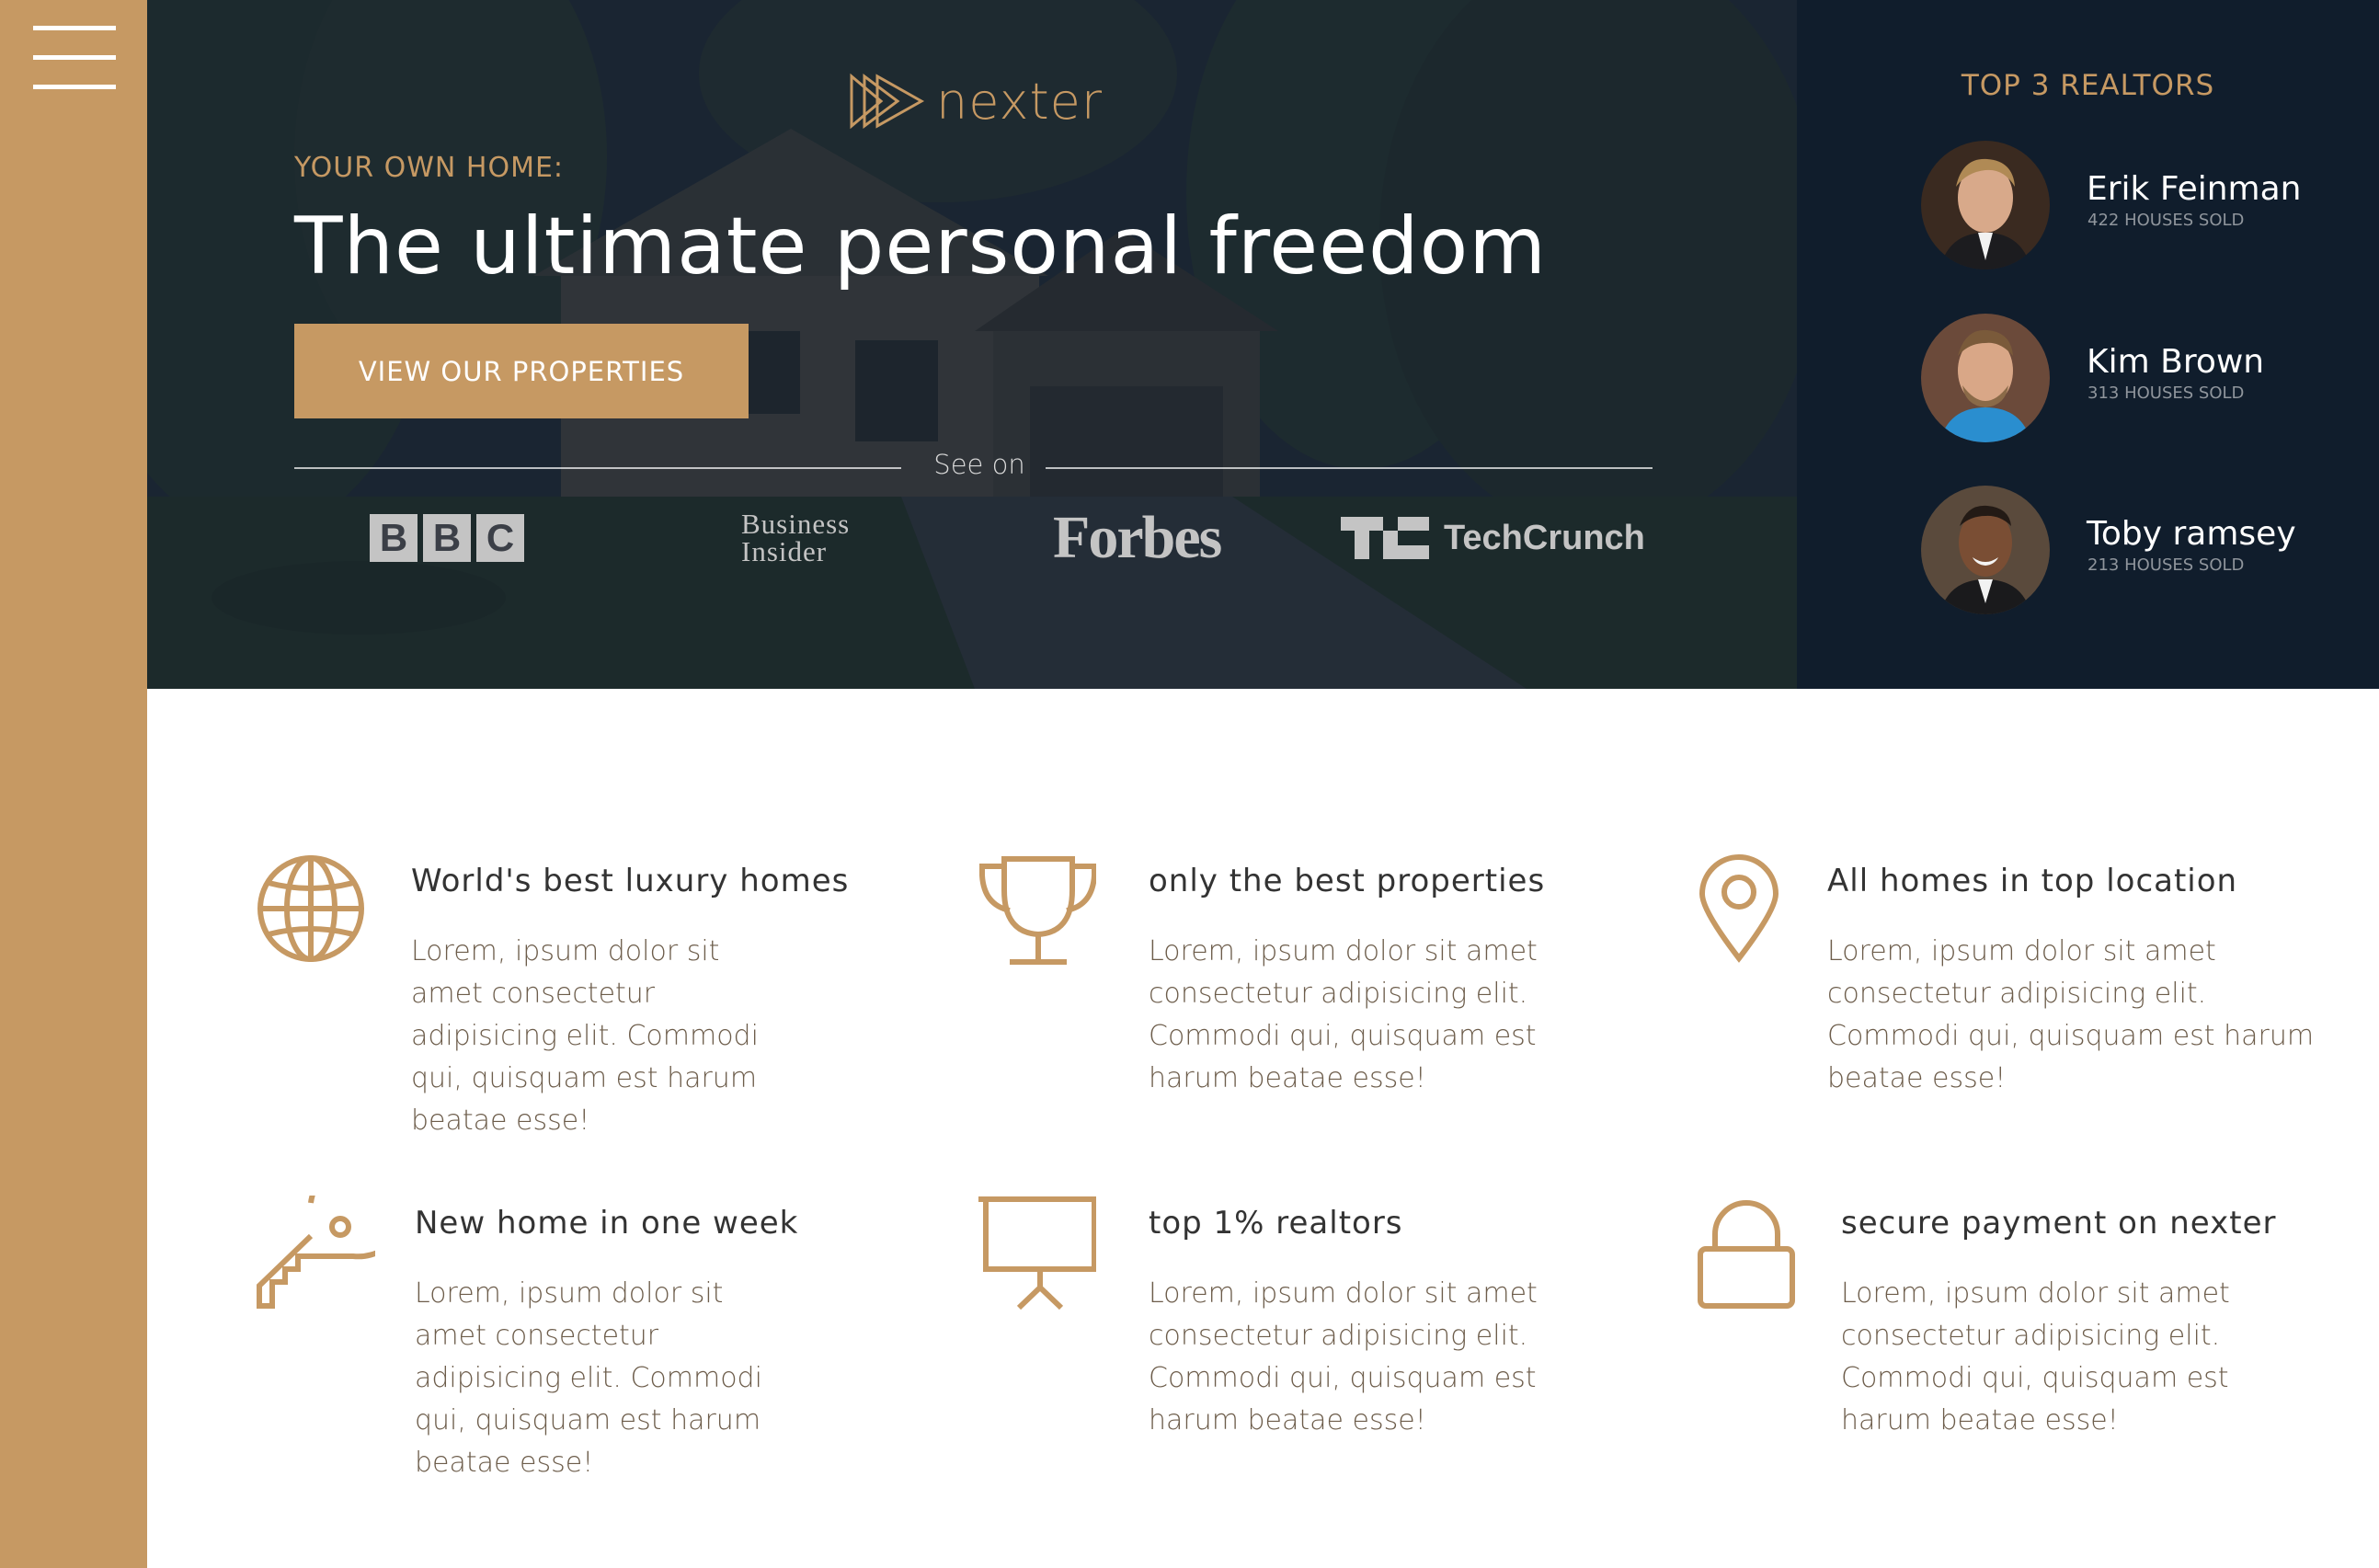 The height and width of the screenshot is (1568, 2379). Describe the element at coordinates (2166, 565) in the screenshot. I see `realtor-houses-sold: 213 HOUSES SOLD` at that location.